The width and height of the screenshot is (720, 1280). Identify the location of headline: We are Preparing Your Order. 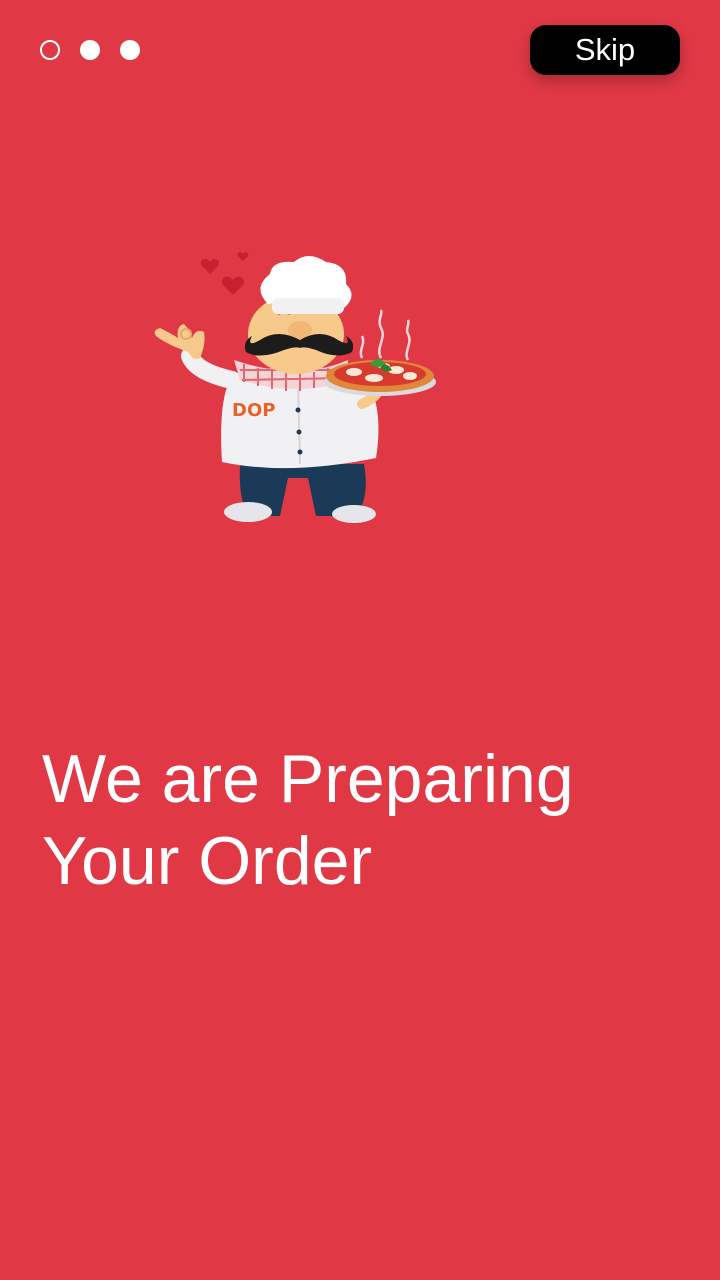
(362, 820).